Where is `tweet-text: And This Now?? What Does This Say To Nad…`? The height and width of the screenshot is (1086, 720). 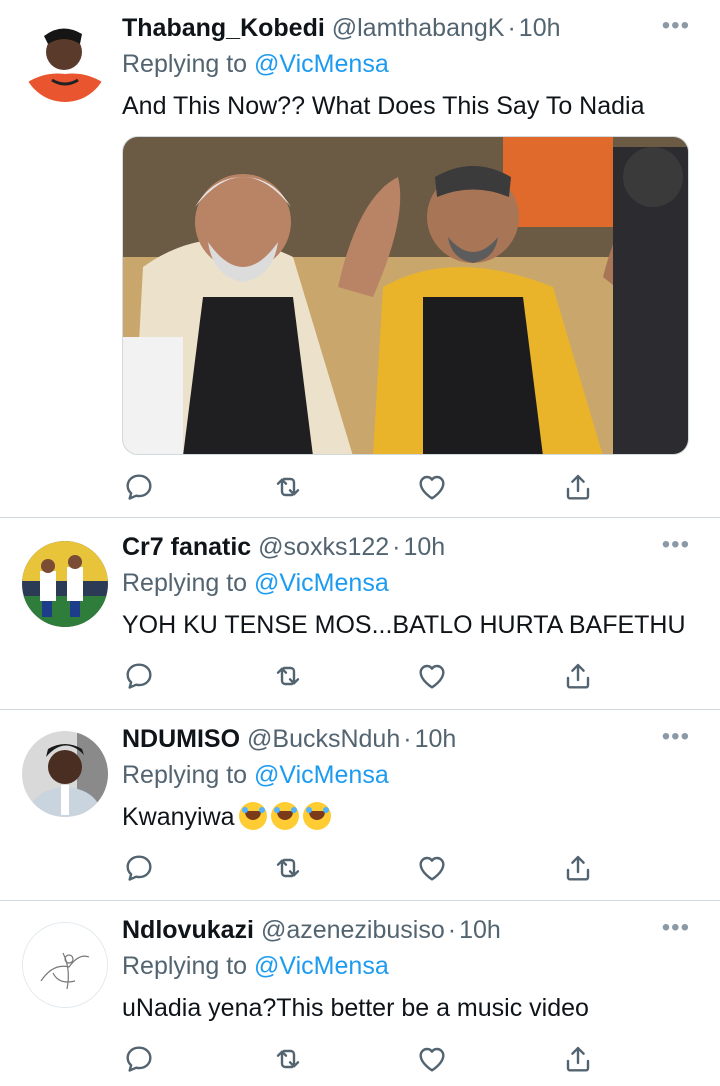 tweet-text: And This Now?? What Does This Say To Nad… is located at coordinates (383, 106).